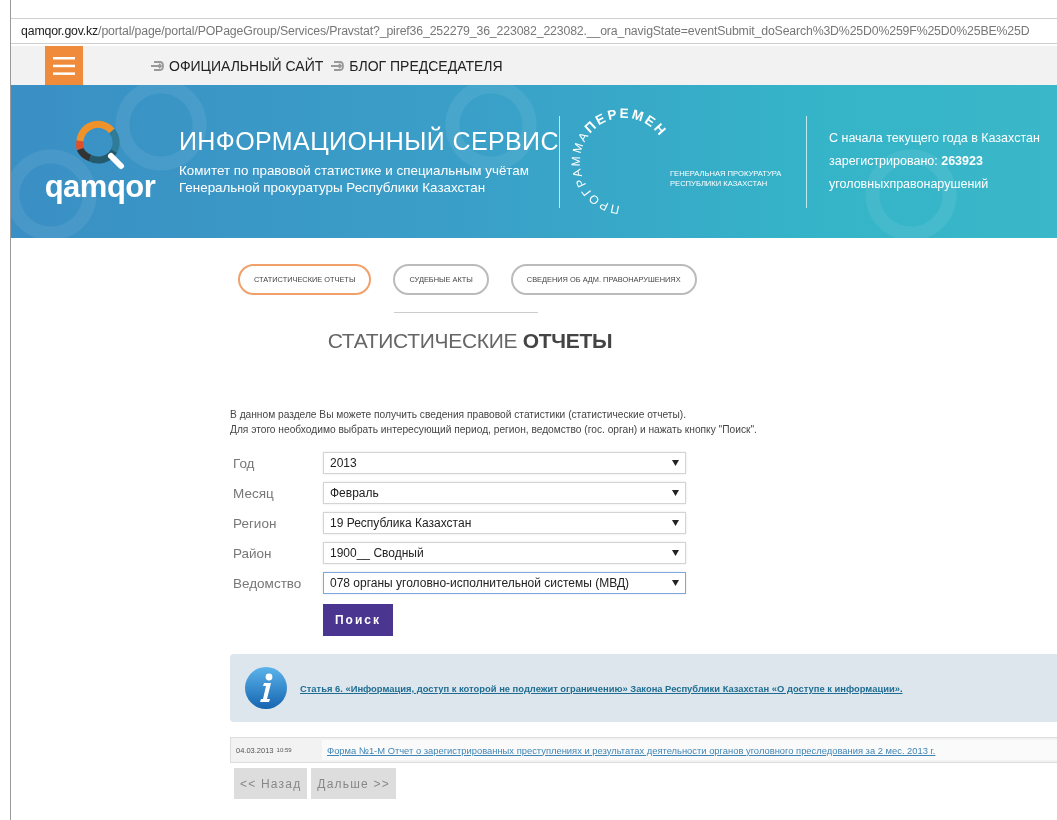 The width and height of the screenshot is (1057, 820). I want to click on dropdown: 078 органы уголовно-исполнительной системы (МВД), so click(504, 583).